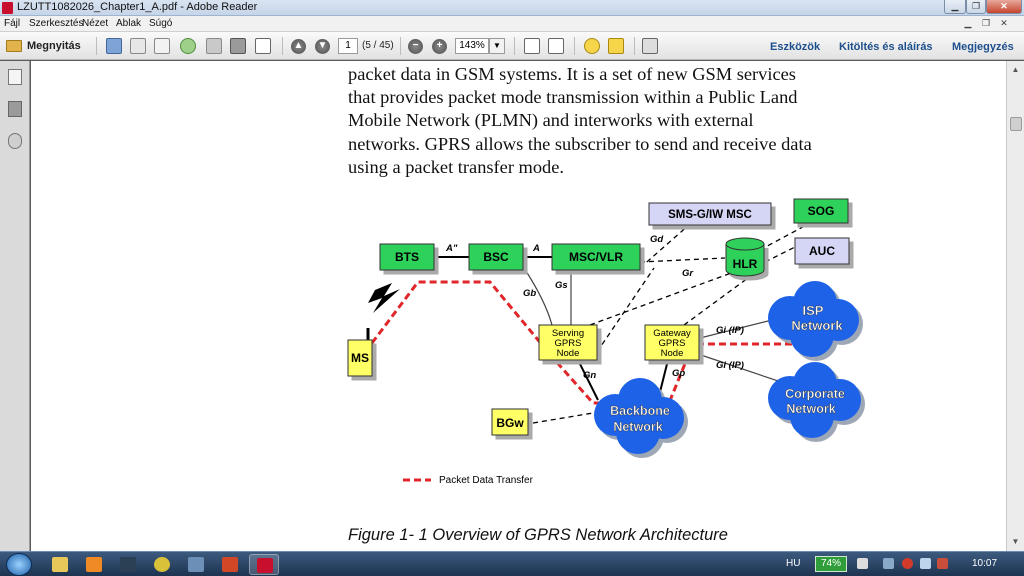 The image size is (1024, 576). I want to click on bookmarks-icon, so click(15, 109).